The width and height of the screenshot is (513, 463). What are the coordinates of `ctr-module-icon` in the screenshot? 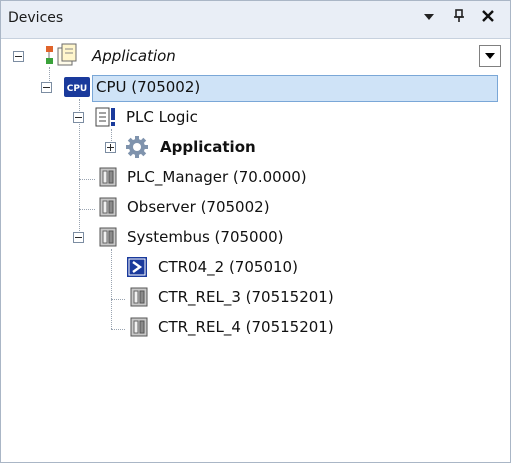 It's located at (137, 267).